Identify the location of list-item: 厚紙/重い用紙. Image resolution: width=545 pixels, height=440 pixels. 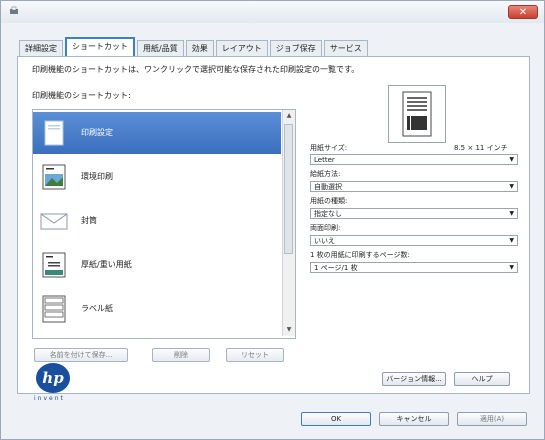
(157, 265).